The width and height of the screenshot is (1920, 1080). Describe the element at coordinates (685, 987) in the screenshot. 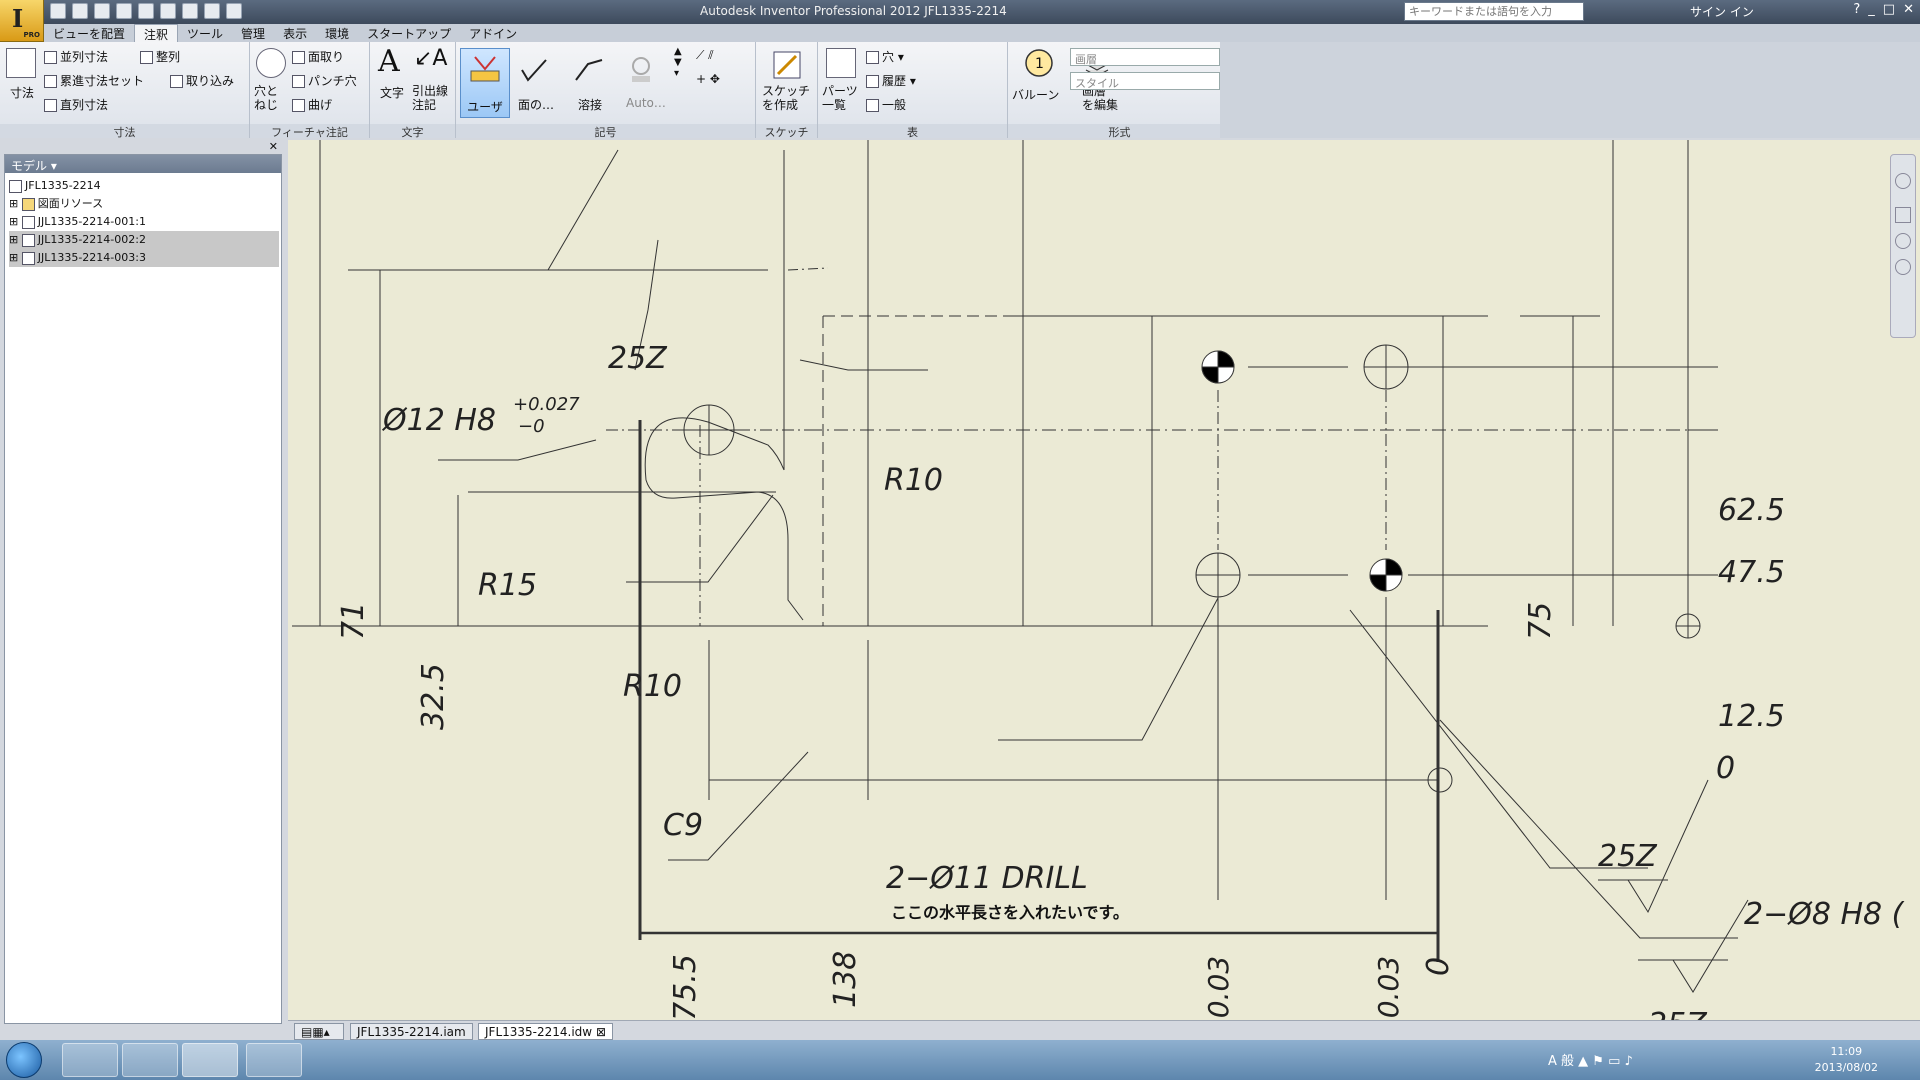

I see `dim-175-5: 175.5` at that location.